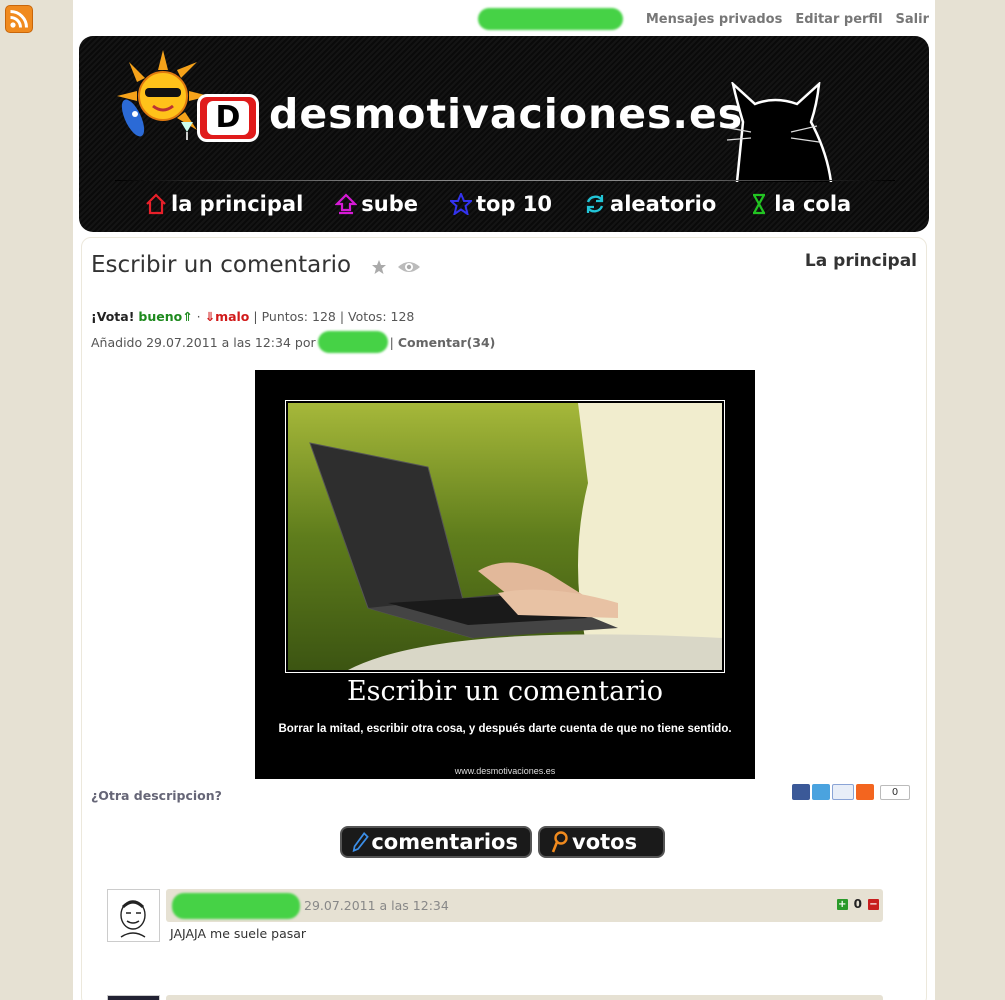  Describe the element at coordinates (524, 905) in the screenshot. I see `comment-header: 29.07.2011 a las 12:34 + 0 −` at that location.